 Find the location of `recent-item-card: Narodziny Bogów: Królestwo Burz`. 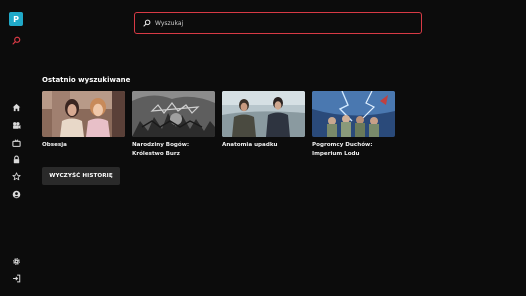

recent-item-card: Narodziny Bogów: Królestwo Burz is located at coordinates (173, 125).